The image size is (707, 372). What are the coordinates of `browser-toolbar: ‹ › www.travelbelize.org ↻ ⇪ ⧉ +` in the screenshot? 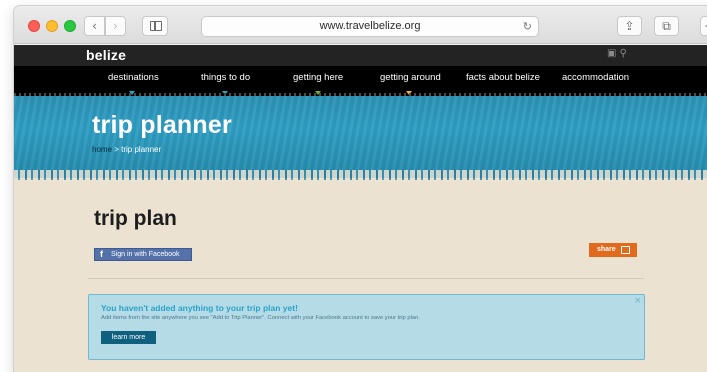 It's located at (360, 25).